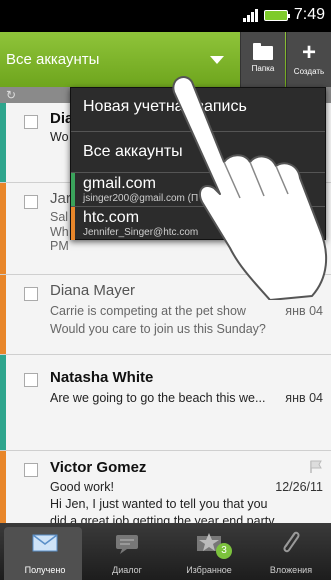 This screenshot has height=580, width=331. What do you see at coordinates (209, 570) in the screenshot?
I see `tab-label: Избранное` at bounding box center [209, 570].